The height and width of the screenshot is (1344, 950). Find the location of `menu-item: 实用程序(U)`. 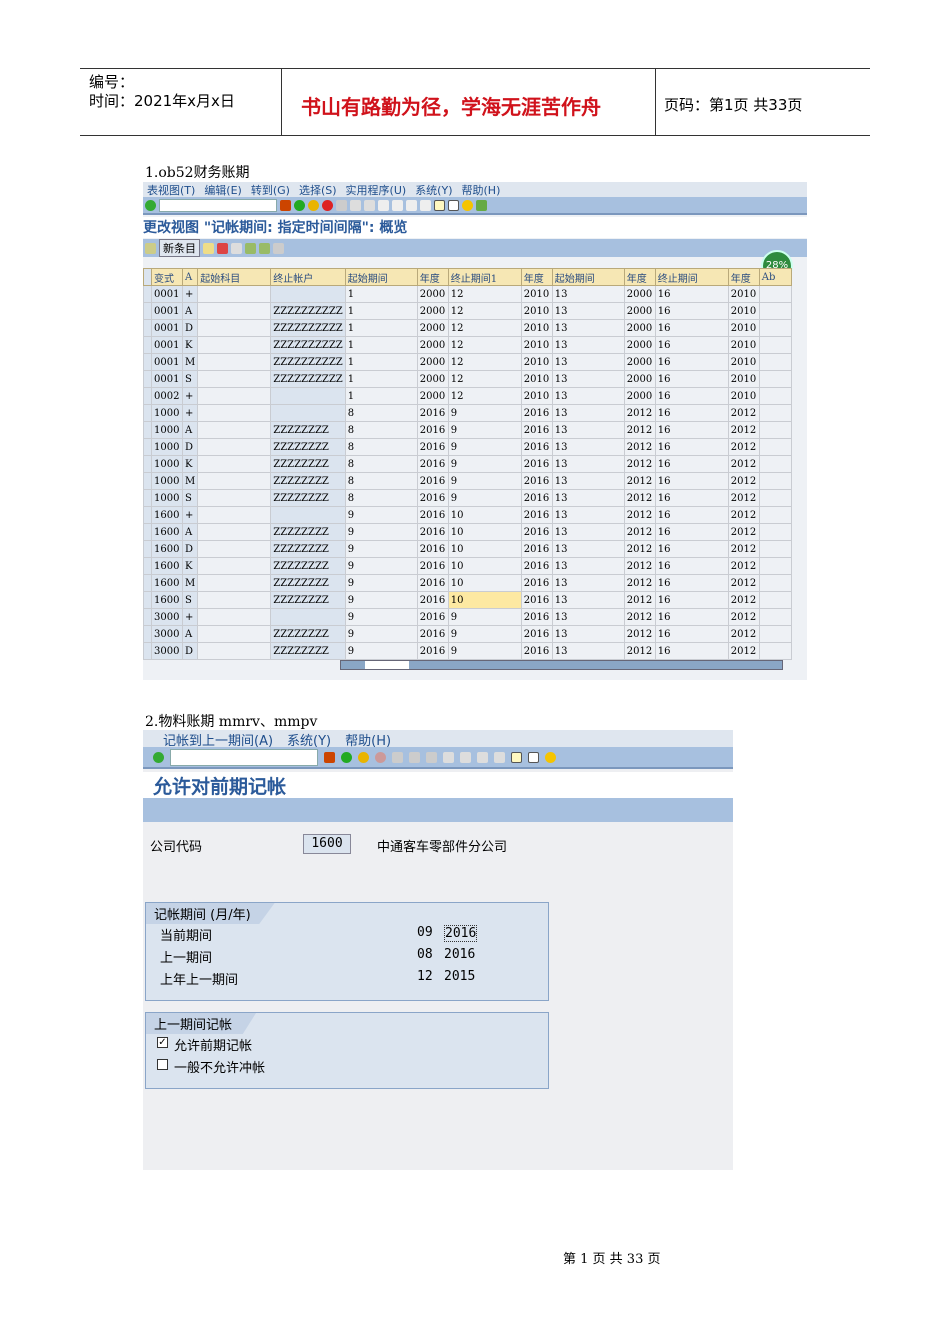

menu-item: 实用程序(U) is located at coordinates (376, 190).